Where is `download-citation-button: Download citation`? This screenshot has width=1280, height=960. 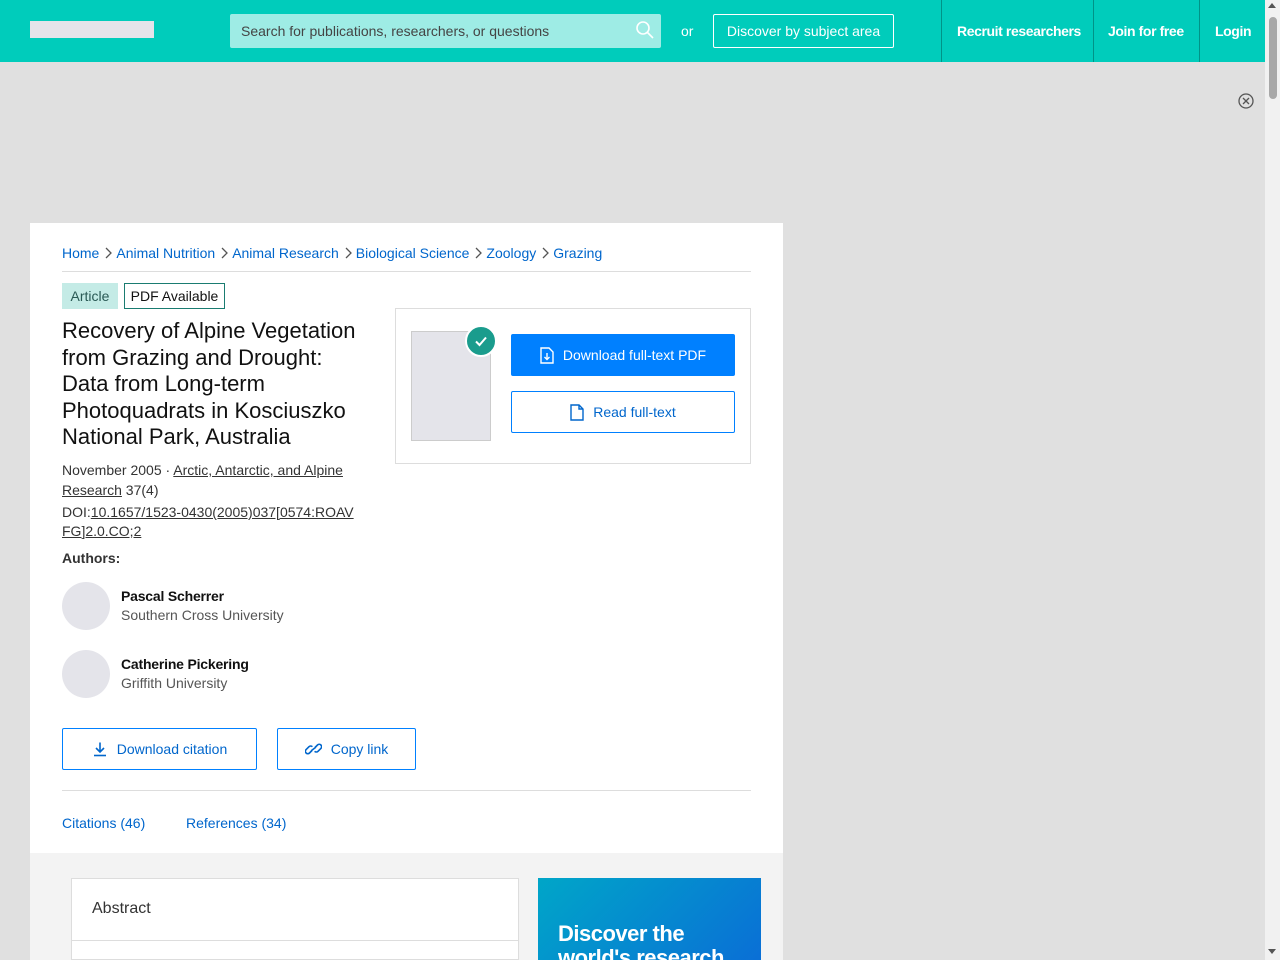
download-citation-button: Download citation is located at coordinates (159, 749).